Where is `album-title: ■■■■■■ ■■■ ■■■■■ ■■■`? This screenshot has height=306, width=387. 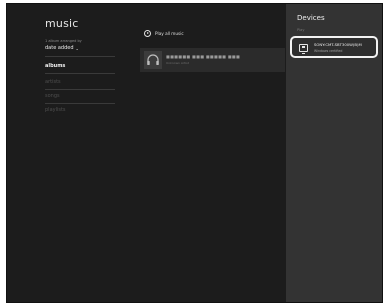 album-title: ■■■■■■ ■■■ ■■■■■ ■■■ is located at coordinates (203, 56).